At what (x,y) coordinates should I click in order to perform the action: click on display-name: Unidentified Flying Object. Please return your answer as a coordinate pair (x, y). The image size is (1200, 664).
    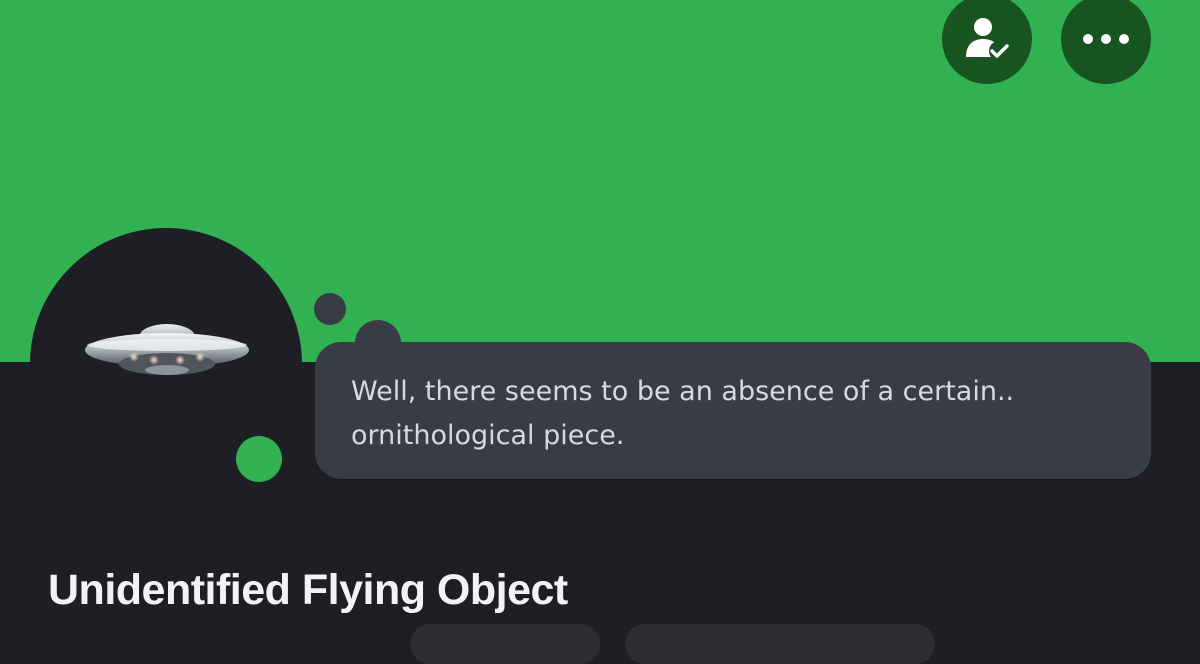
    Looking at the image, I should click on (308, 590).